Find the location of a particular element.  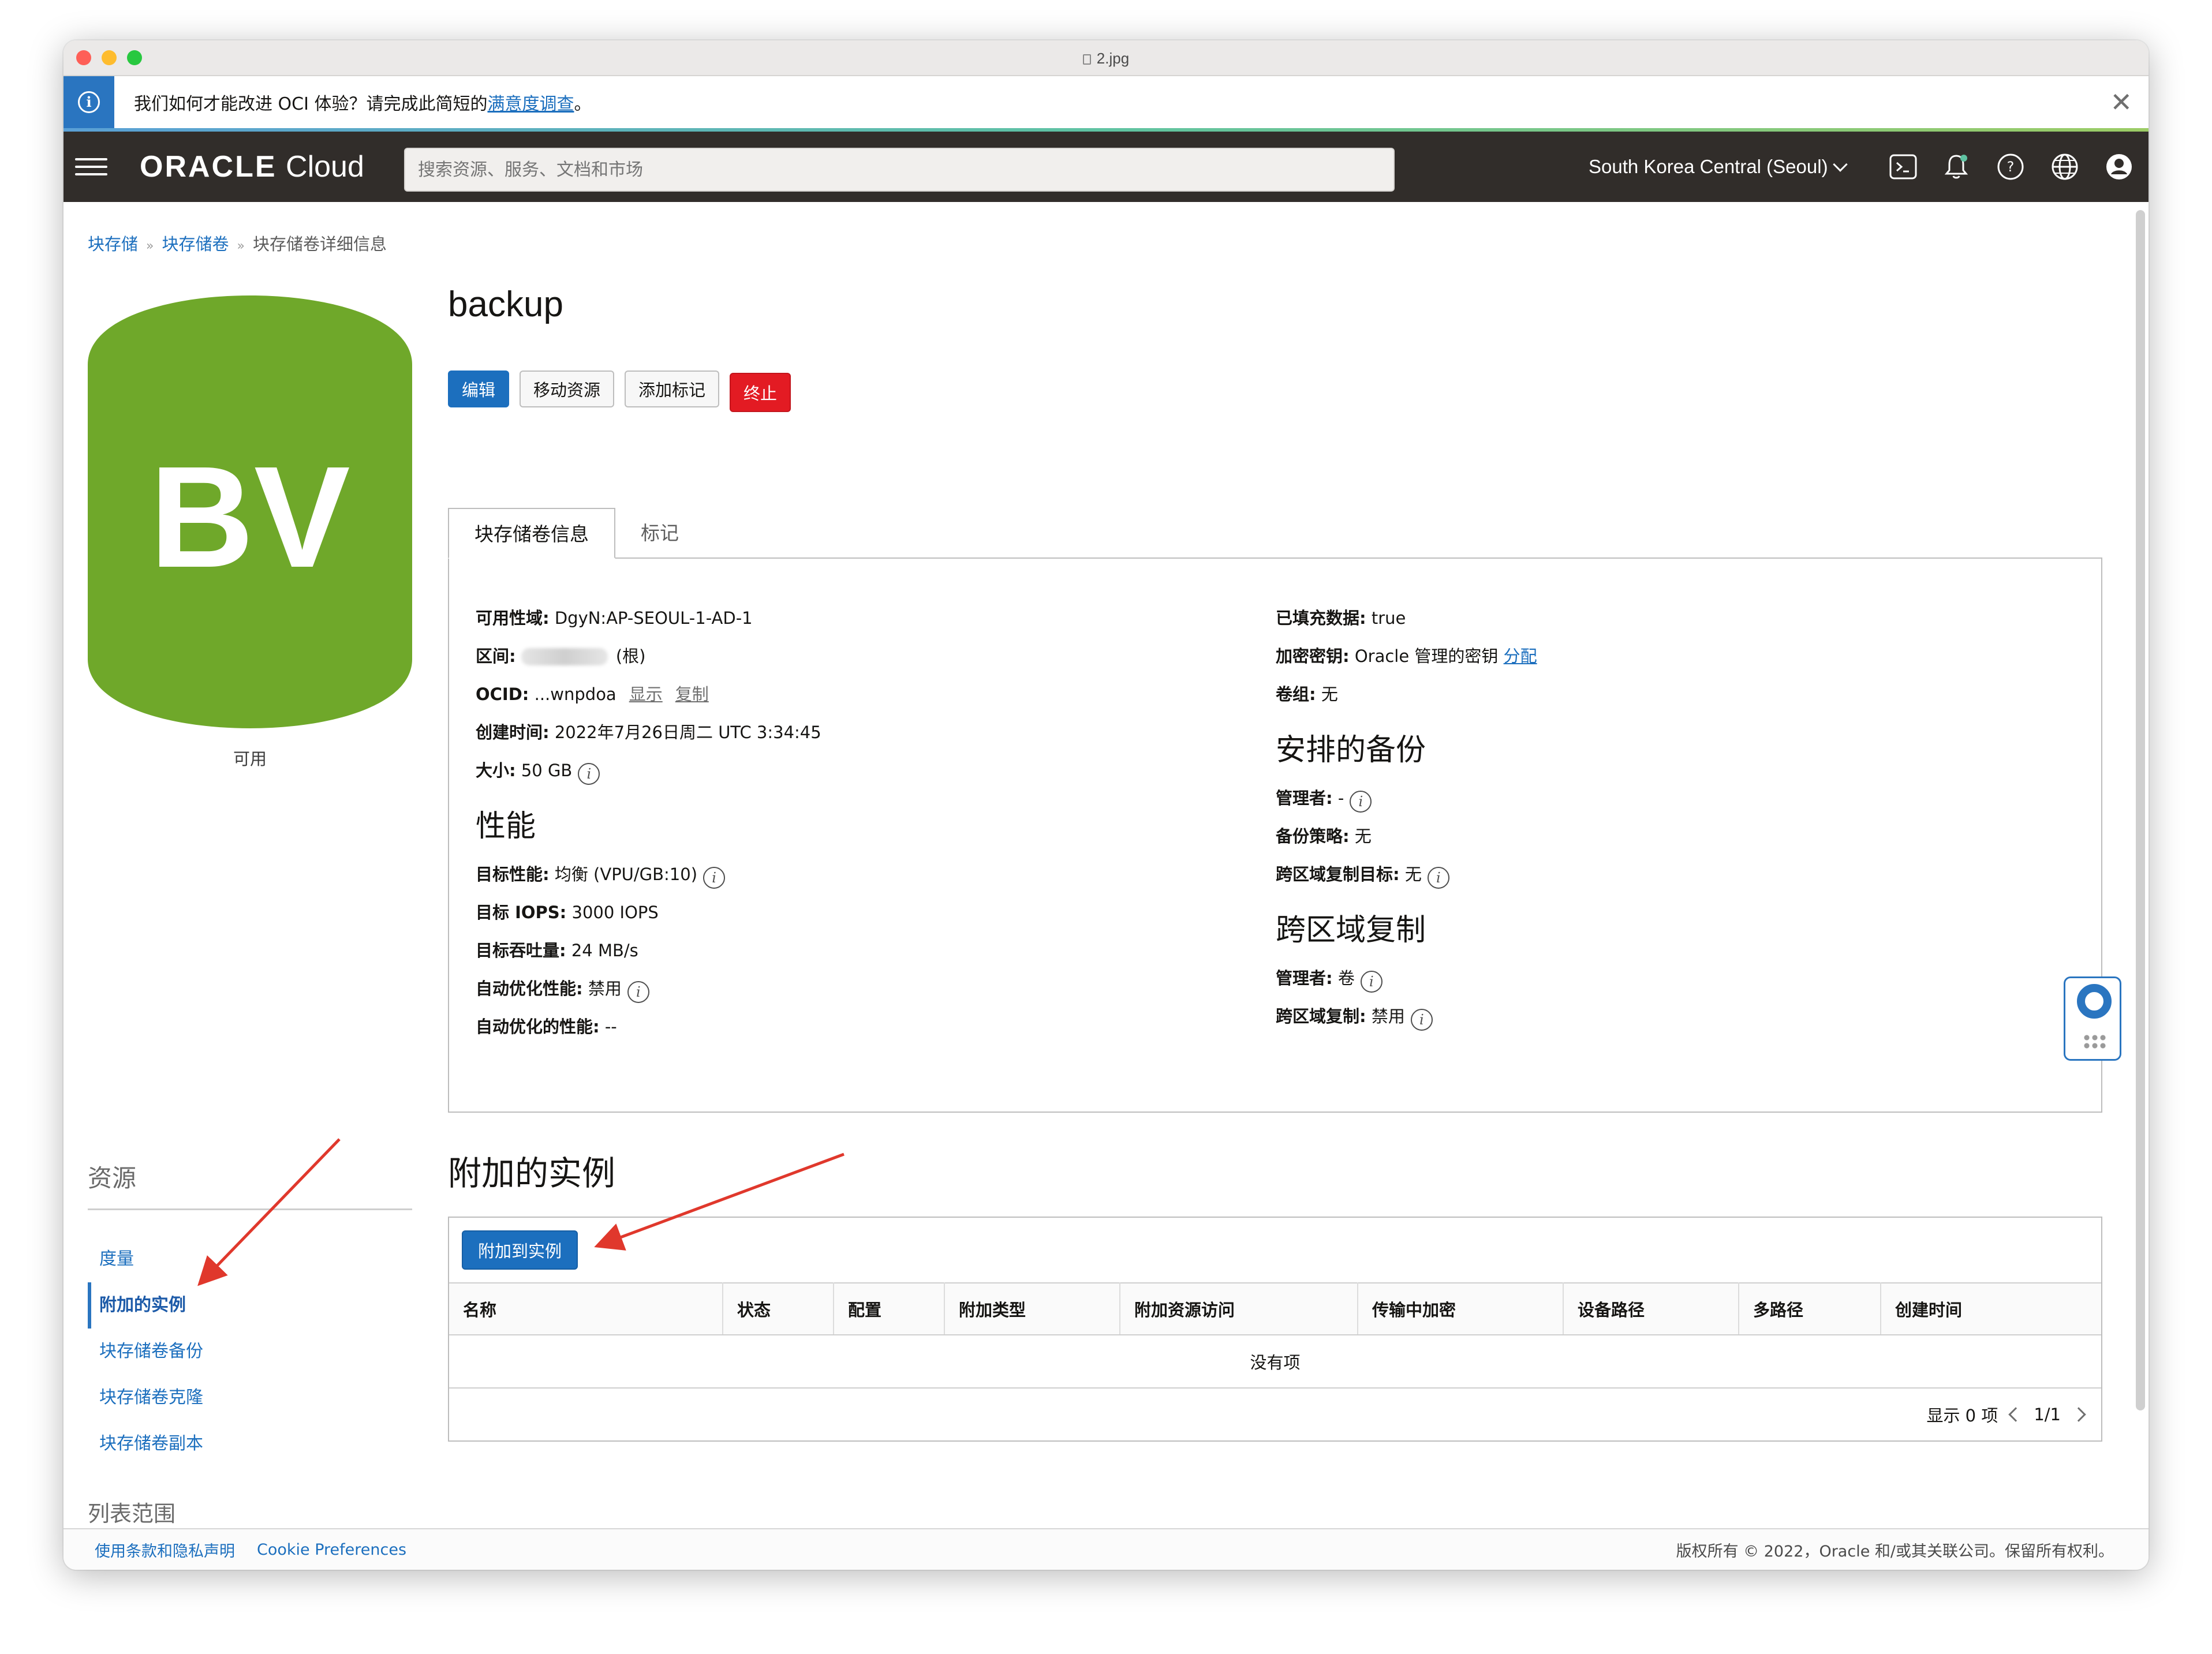

backup-policy-value: 无 is located at coordinates (1363, 836).